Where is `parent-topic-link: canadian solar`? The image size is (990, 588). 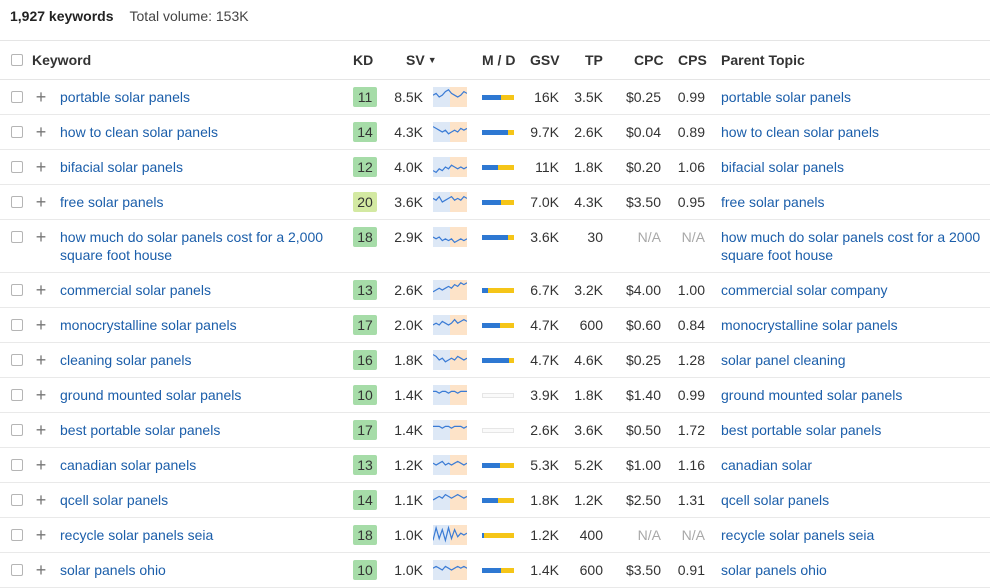
parent-topic-link: canadian solar is located at coordinates (766, 465).